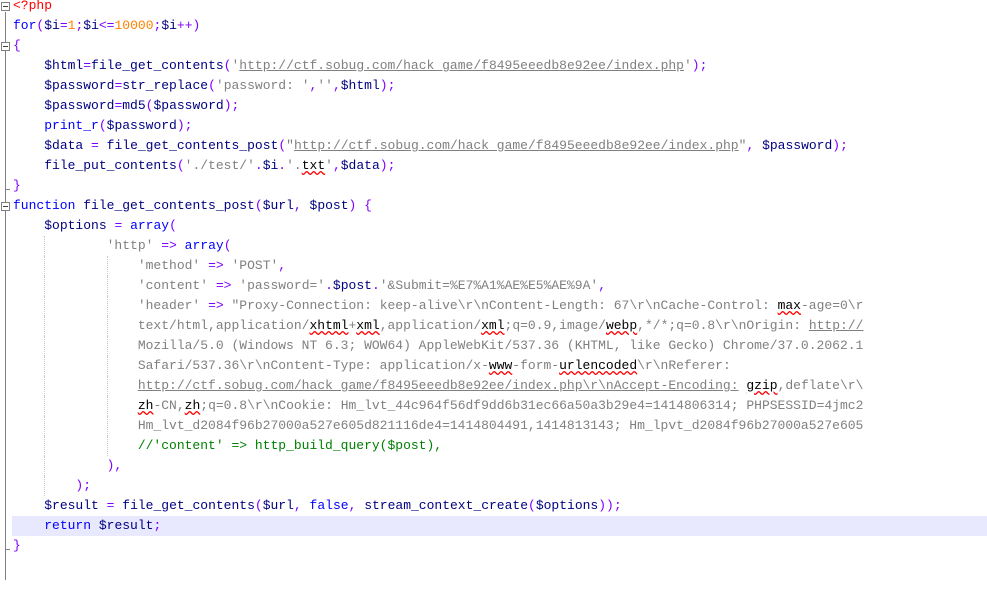  What do you see at coordinates (63, 25) in the screenshot?
I see `code-token: =` at bounding box center [63, 25].